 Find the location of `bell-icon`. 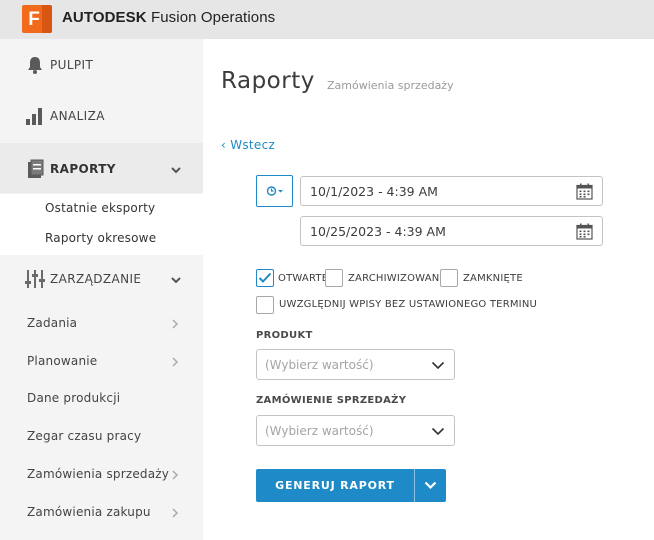

bell-icon is located at coordinates (35, 65).